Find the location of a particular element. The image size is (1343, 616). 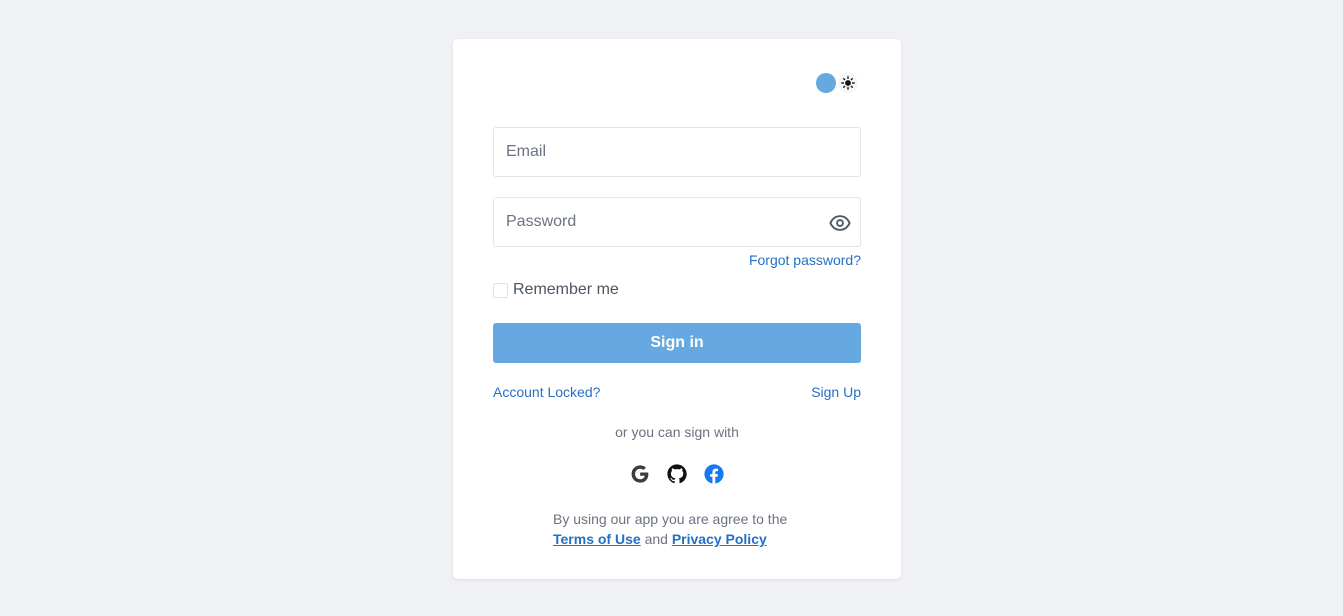

eye-icon is located at coordinates (840, 223).